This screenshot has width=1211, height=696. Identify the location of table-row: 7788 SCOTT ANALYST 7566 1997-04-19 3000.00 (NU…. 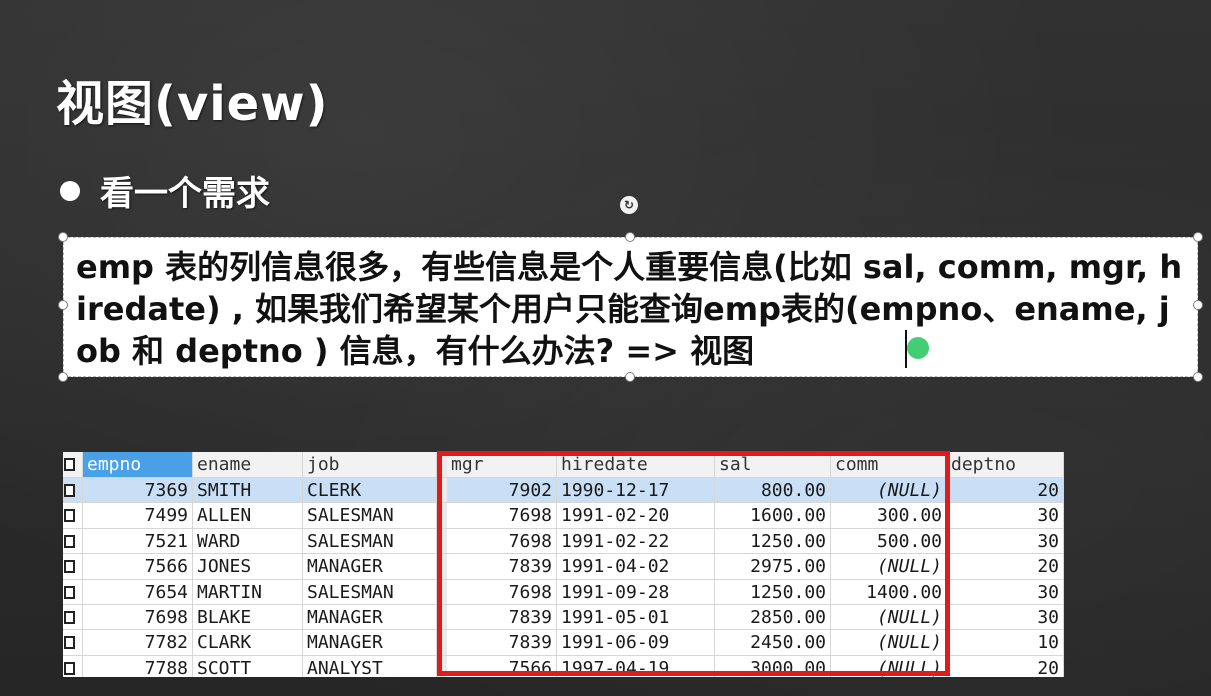
(563, 666).